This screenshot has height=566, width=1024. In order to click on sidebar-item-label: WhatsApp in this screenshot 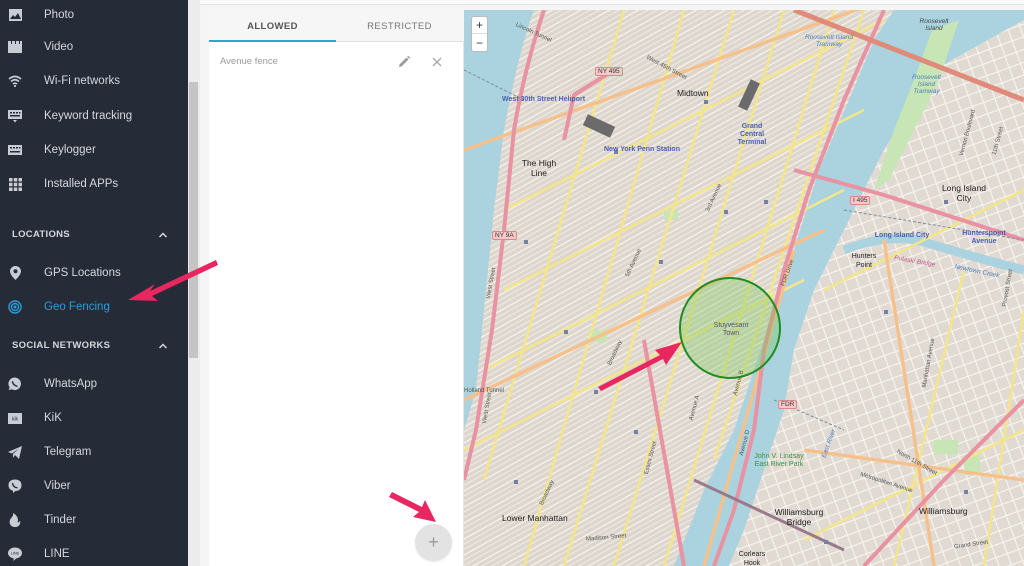, I will do `click(71, 384)`.